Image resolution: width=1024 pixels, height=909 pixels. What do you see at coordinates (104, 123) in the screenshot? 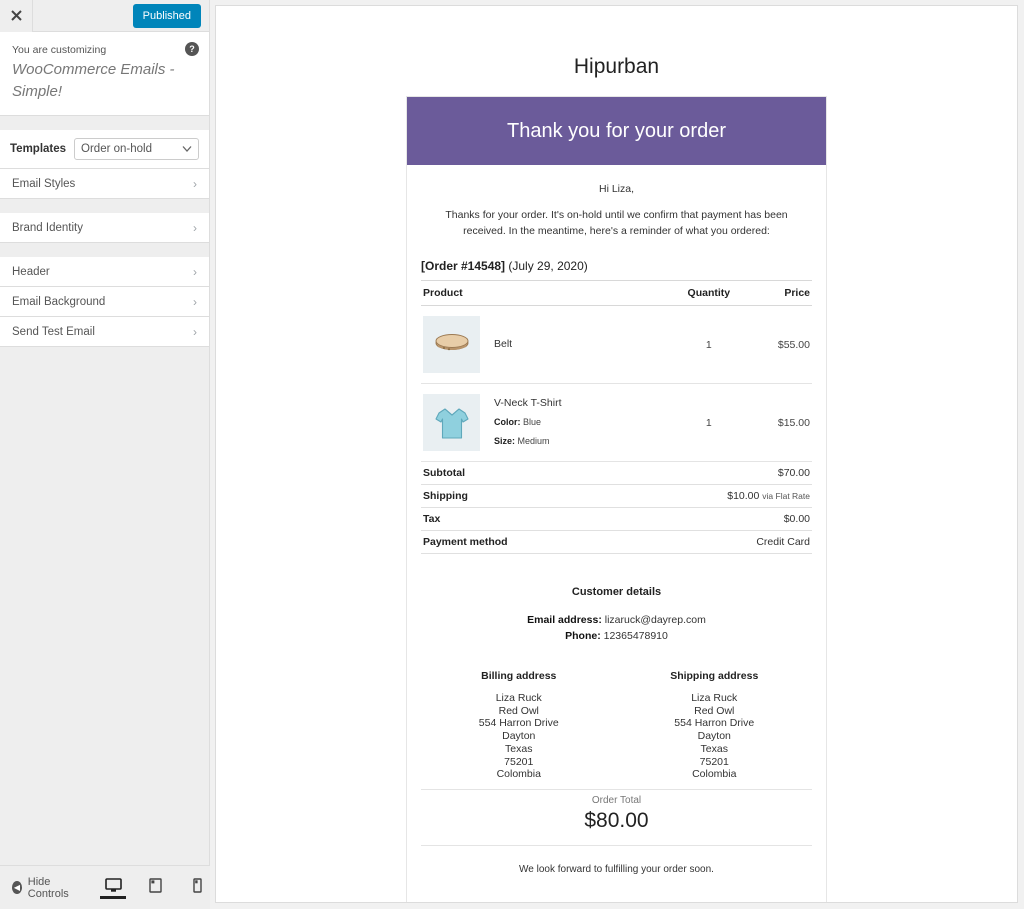
I see `sidebar-spacer` at bounding box center [104, 123].